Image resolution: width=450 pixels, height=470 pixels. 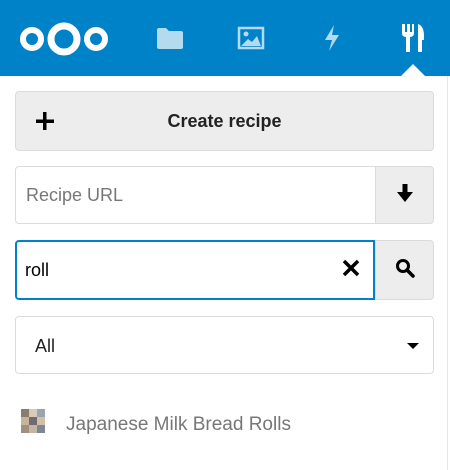 I want to click on nav-cookbook, so click(x=413, y=38).